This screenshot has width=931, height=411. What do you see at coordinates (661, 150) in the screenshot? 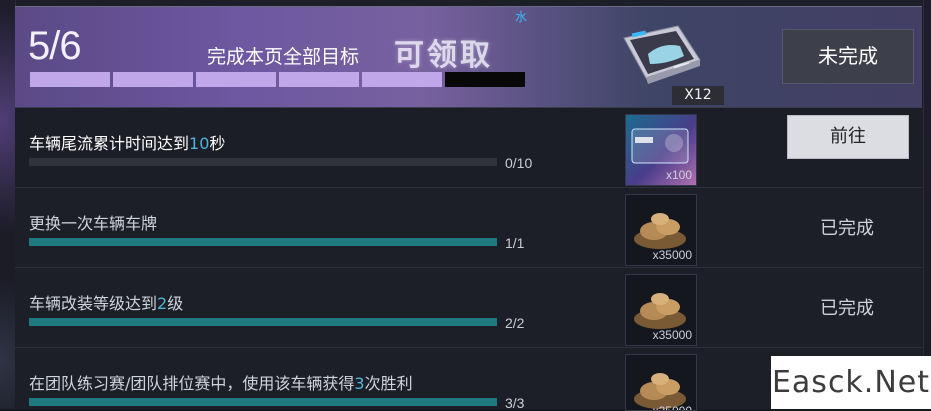
I see `gift-card-icon: x100` at bounding box center [661, 150].